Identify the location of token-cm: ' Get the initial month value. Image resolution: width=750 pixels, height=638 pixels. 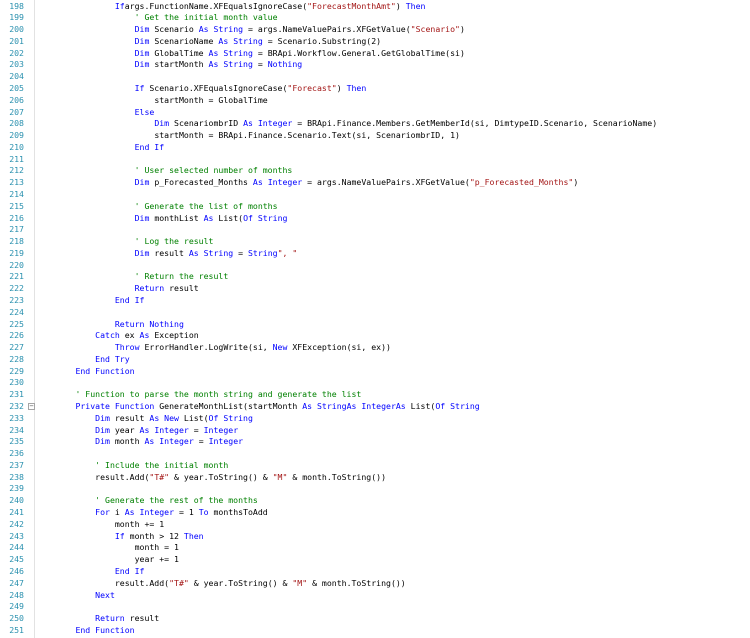
(206, 17).